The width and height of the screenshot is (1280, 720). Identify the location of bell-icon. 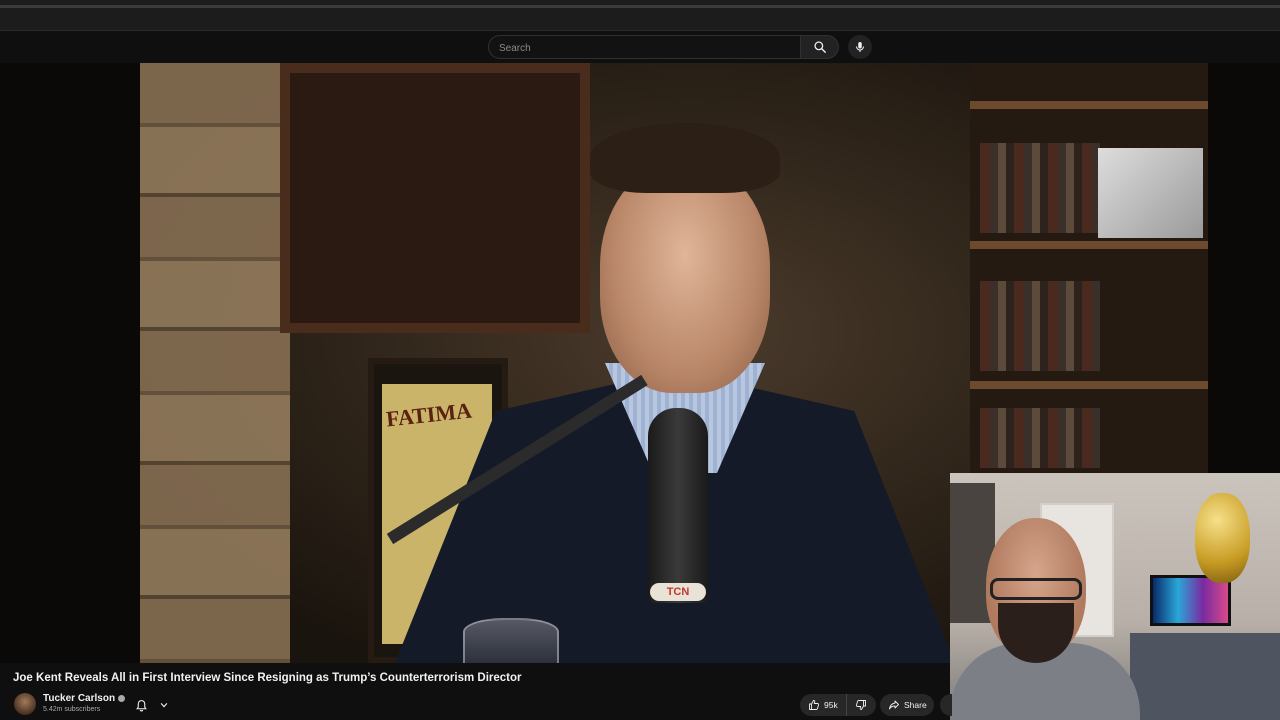
(142, 705).